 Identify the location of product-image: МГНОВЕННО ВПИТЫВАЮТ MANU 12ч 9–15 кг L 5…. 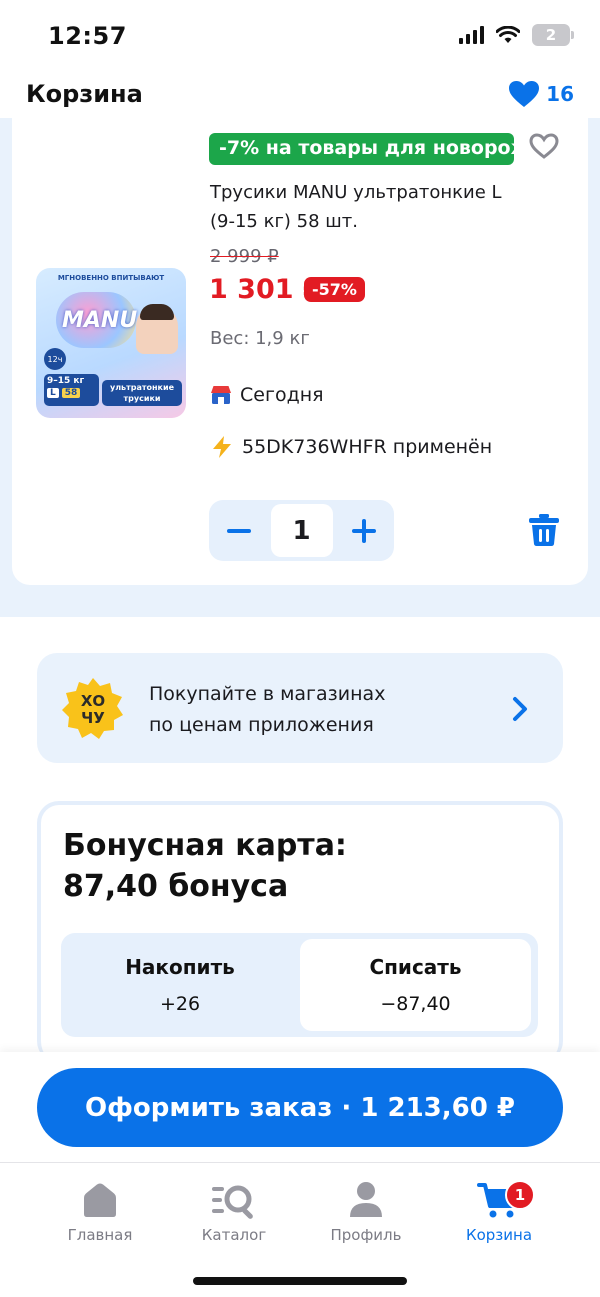
(111, 343).